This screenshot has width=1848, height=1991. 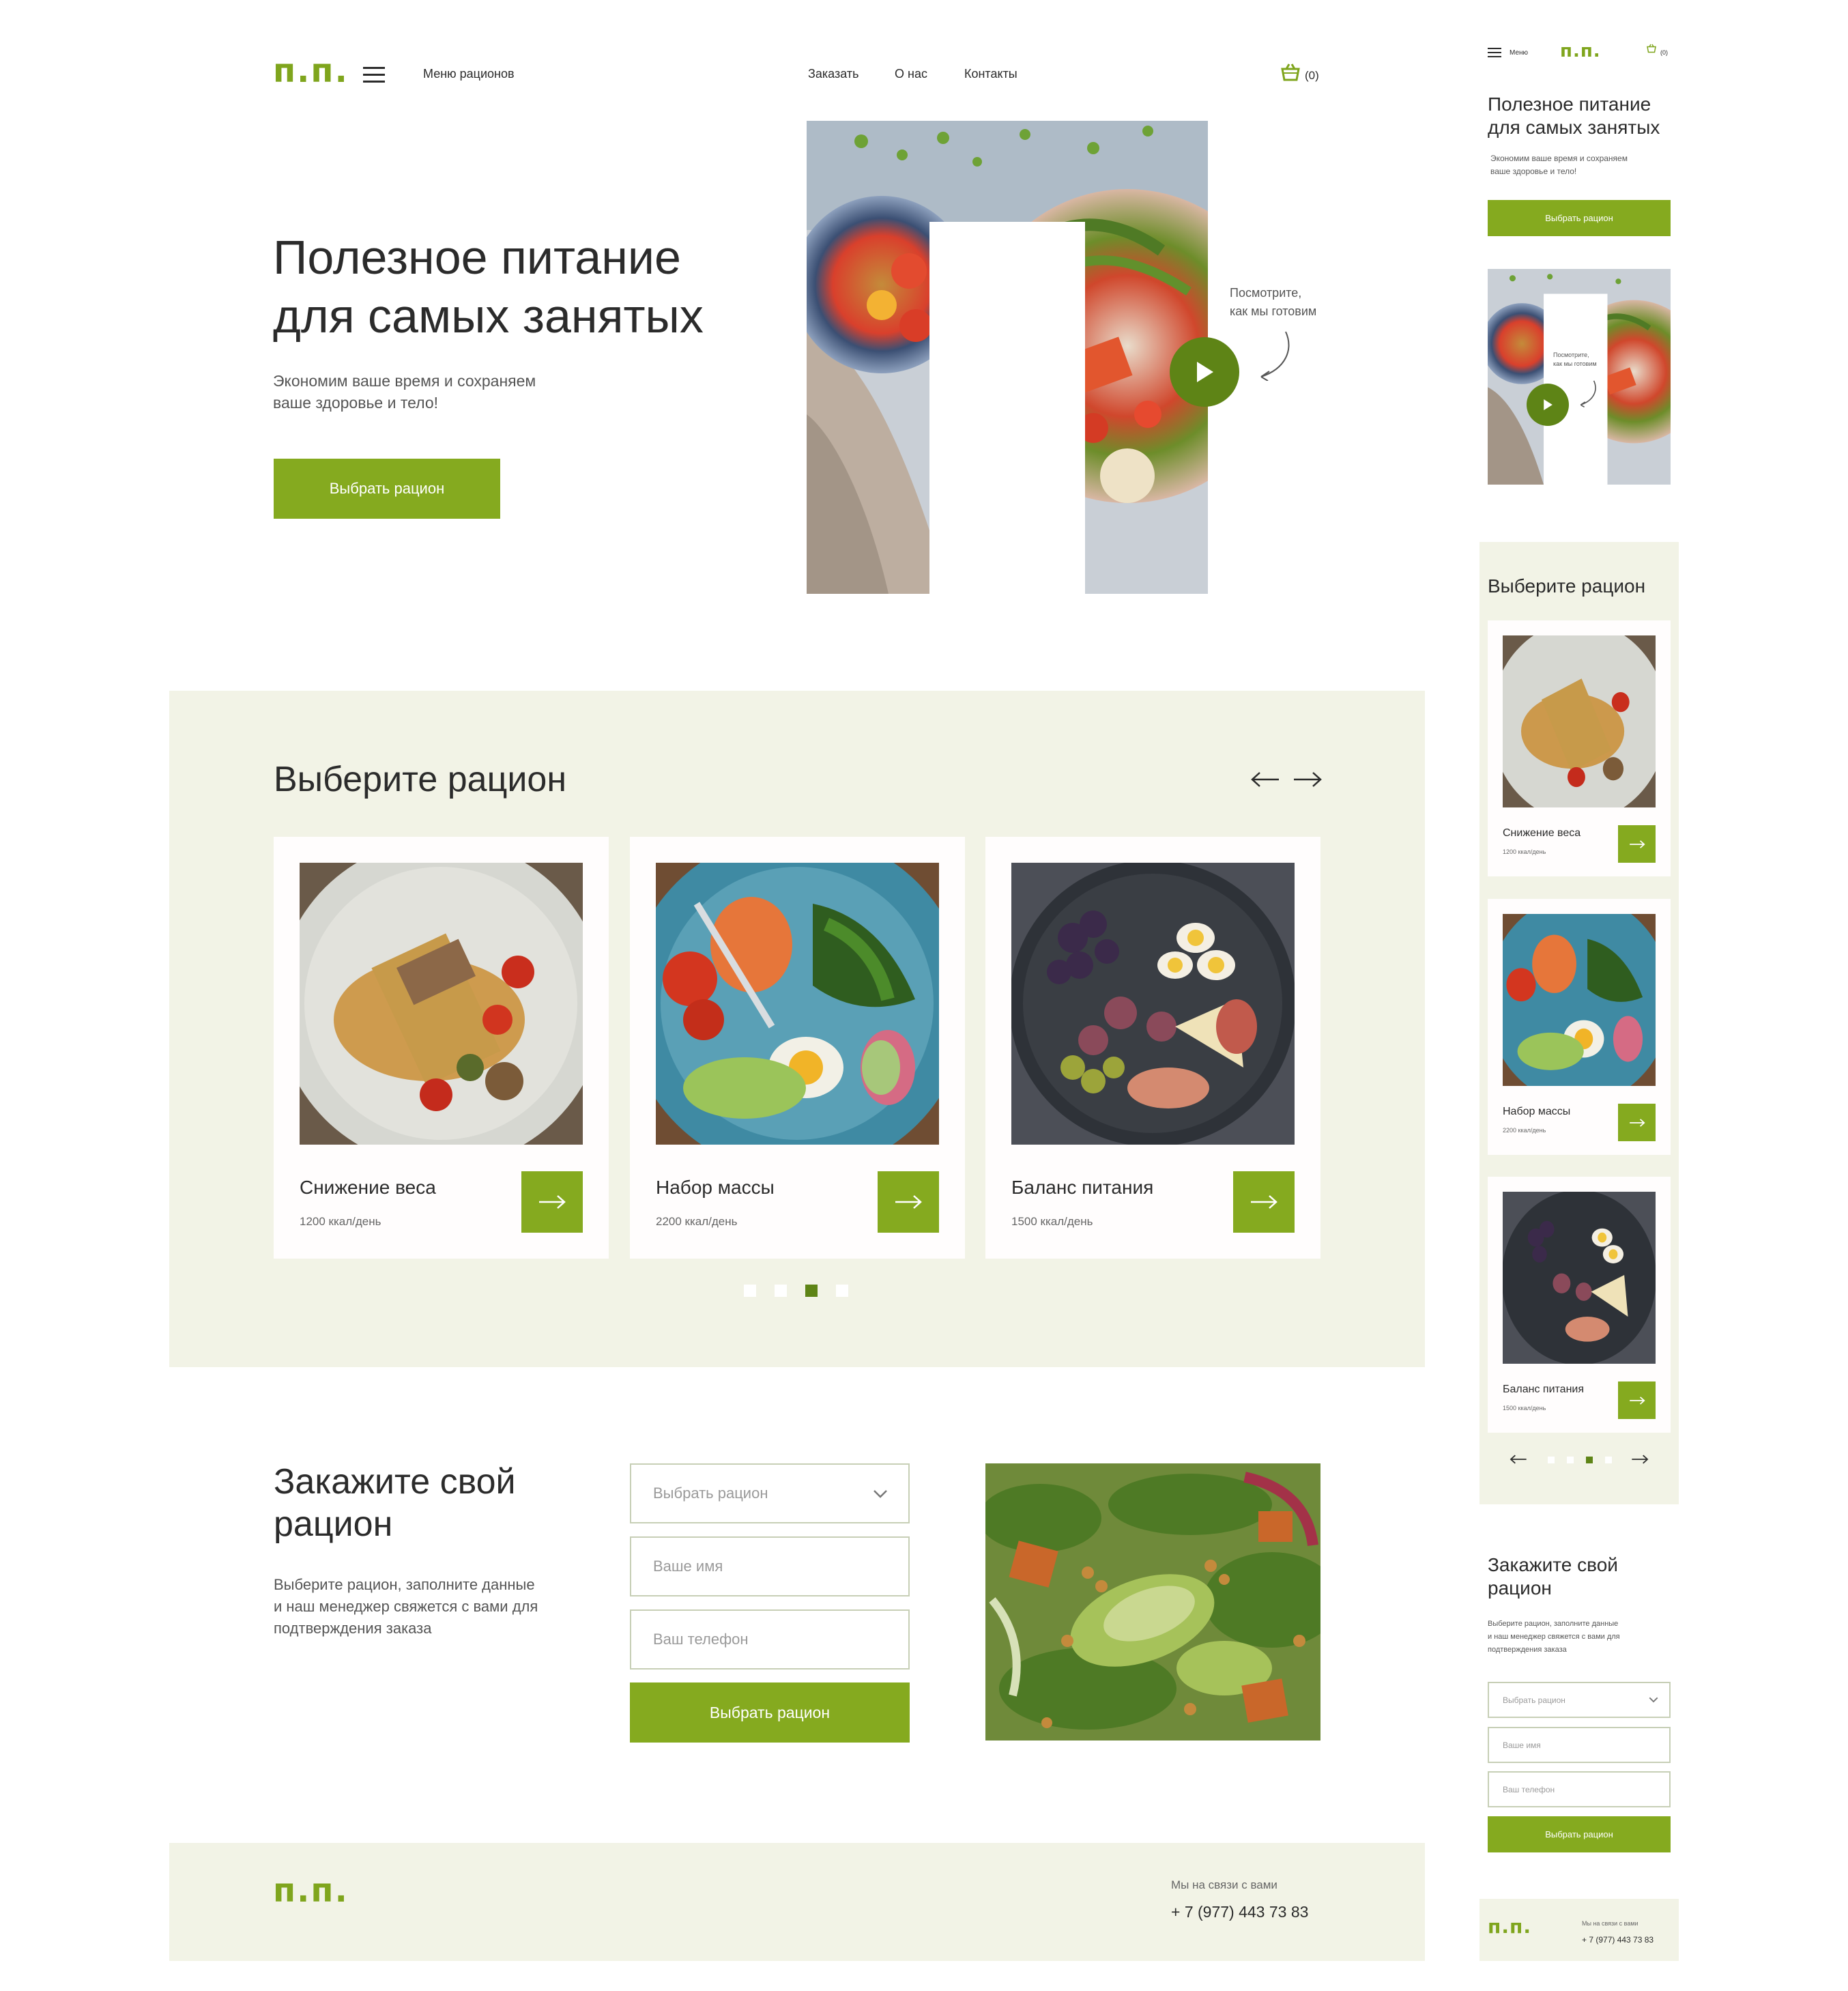 I want to click on footer-logo: п.п., so click(x=311, y=1891).